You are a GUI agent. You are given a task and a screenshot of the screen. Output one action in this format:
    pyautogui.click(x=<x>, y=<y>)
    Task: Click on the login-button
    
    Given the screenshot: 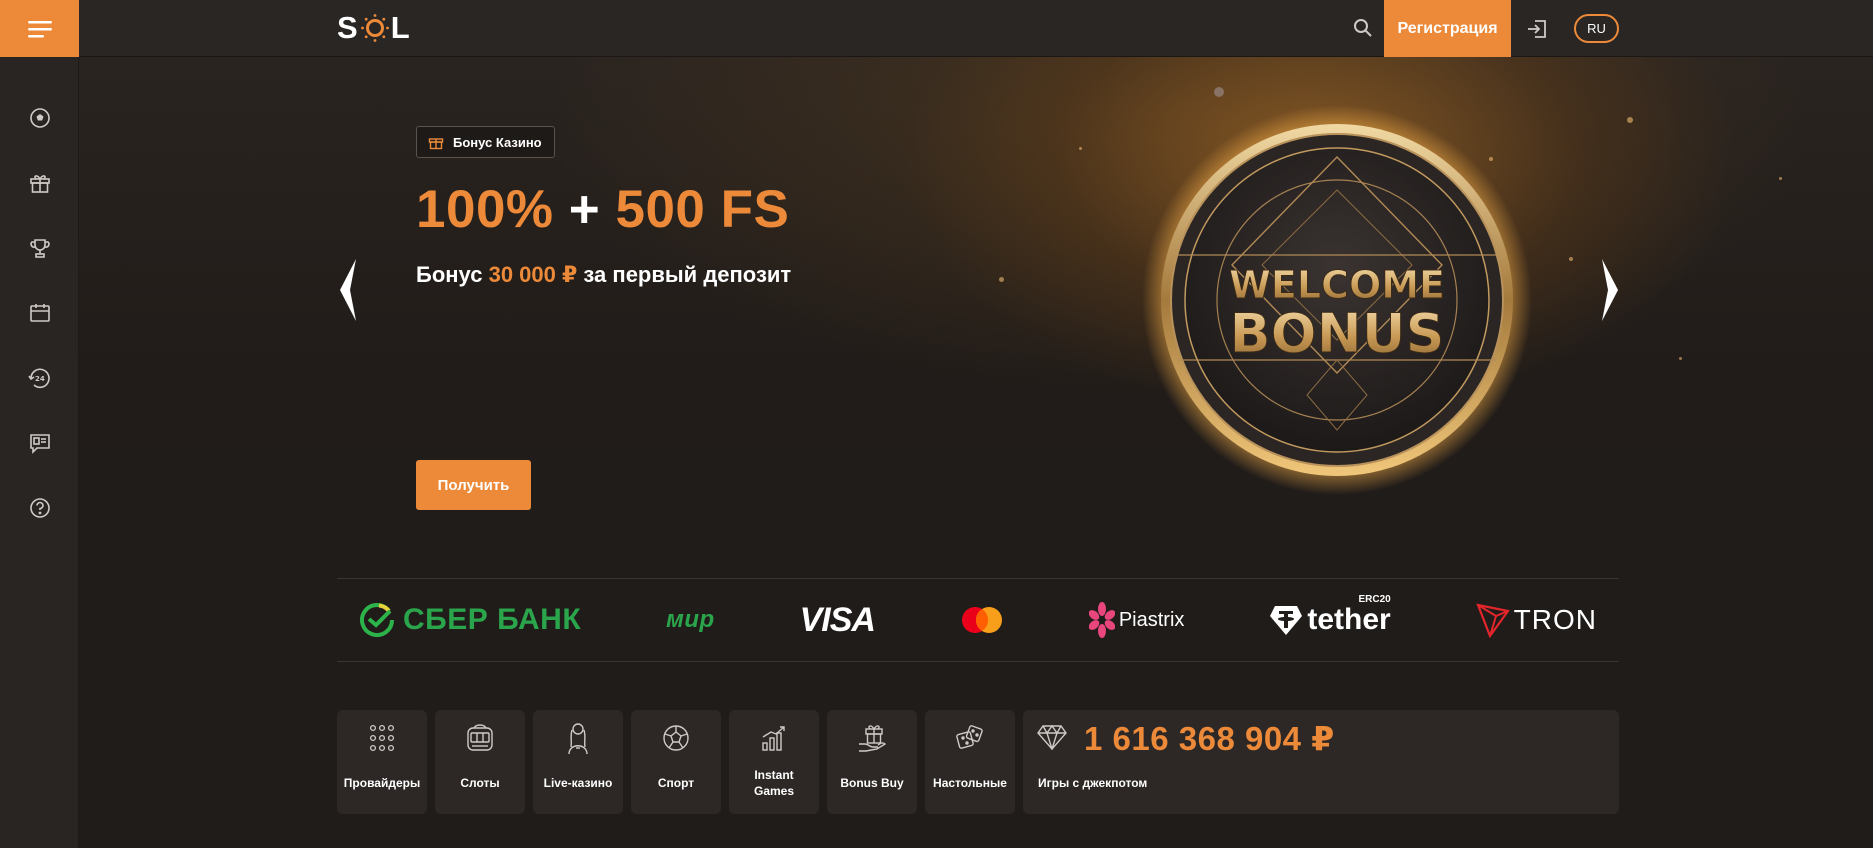 What is the action you would take?
    pyautogui.click(x=1537, y=29)
    